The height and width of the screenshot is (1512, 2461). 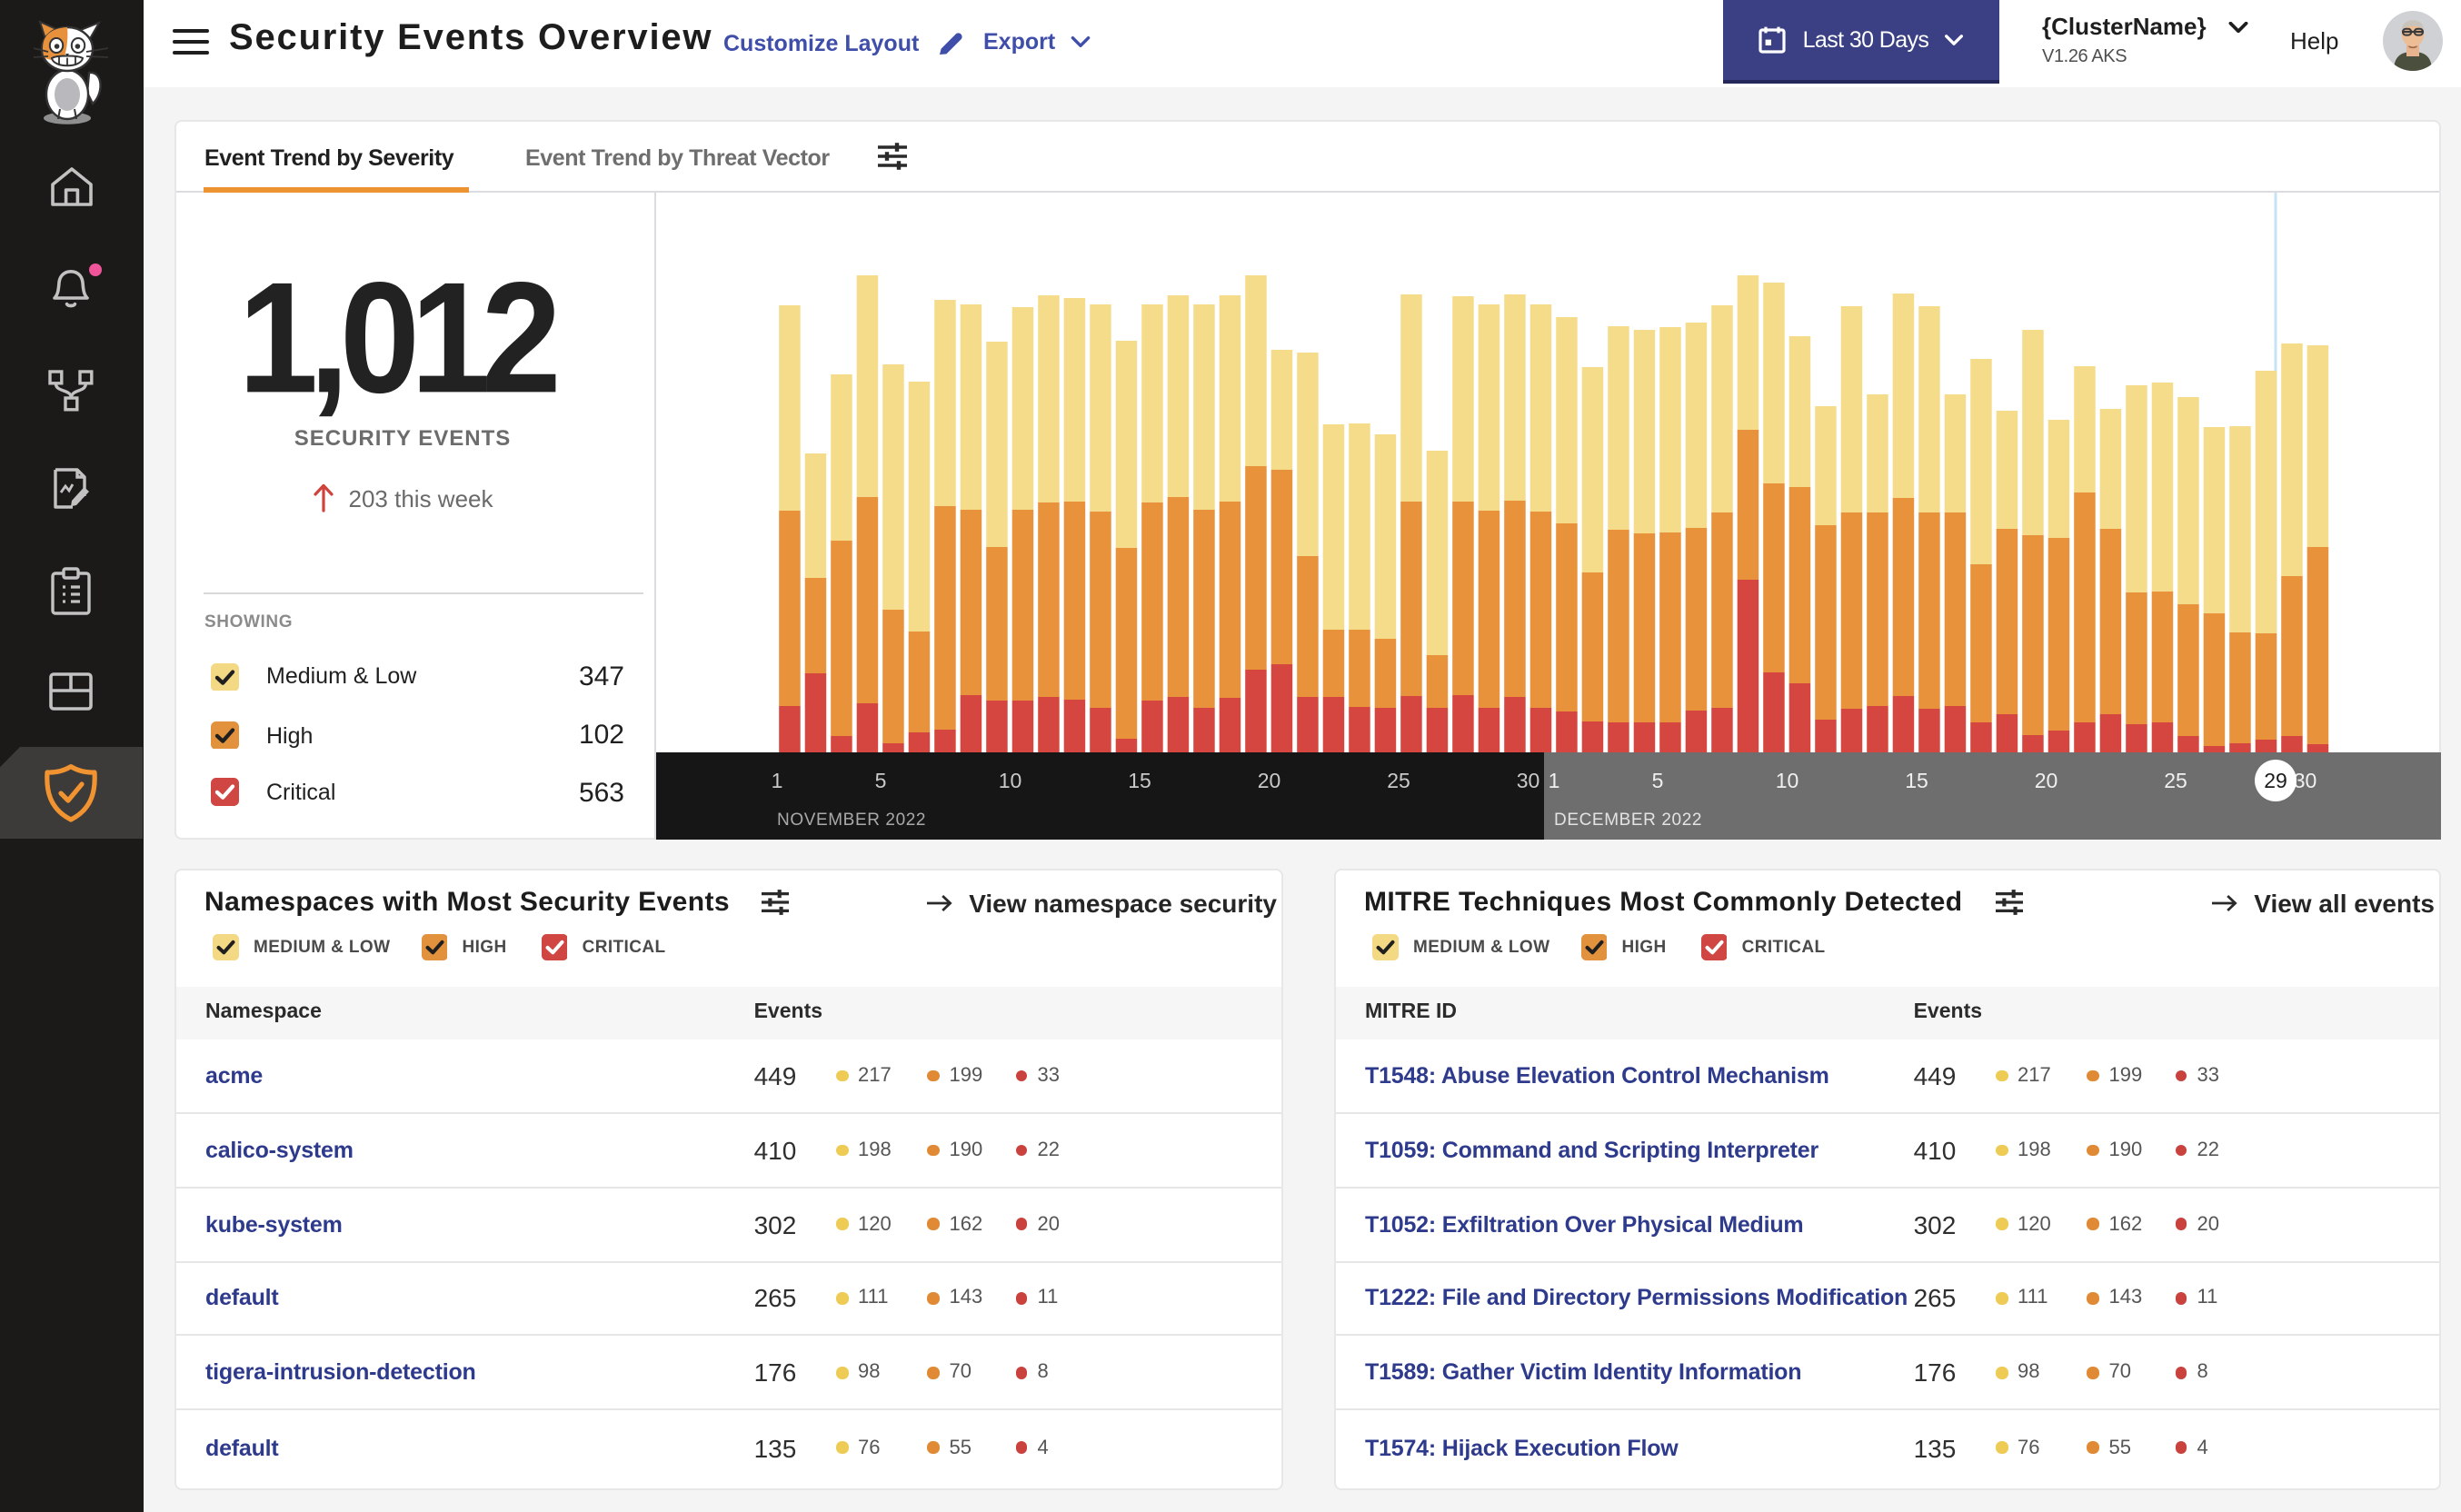 What do you see at coordinates (2275, 779) in the screenshot?
I see `svg-text: 29` at bounding box center [2275, 779].